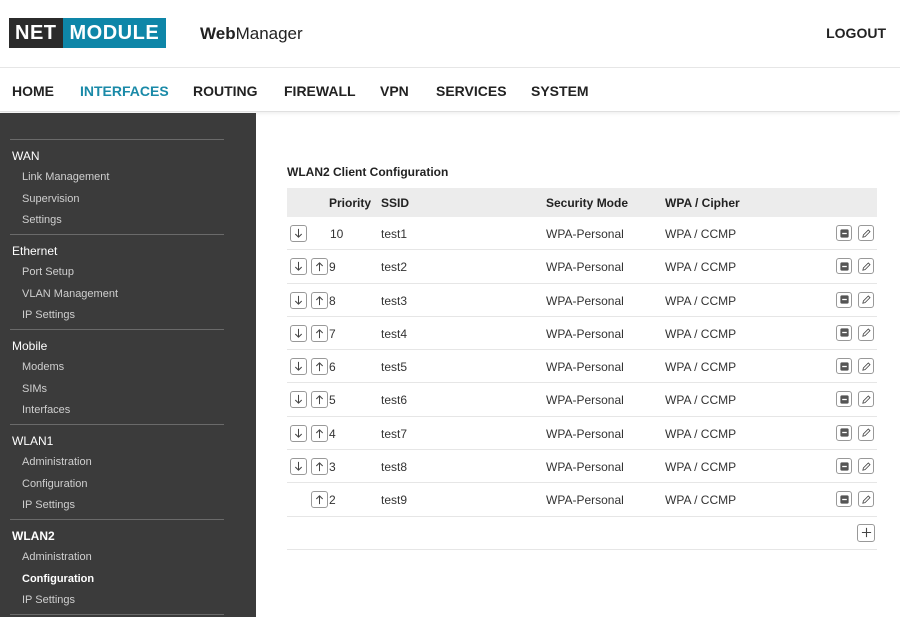 The image size is (900, 617). What do you see at coordinates (42, 220) in the screenshot?
I see `sidebar-item-wan-settings: Settings` at bounding box center [42, 220].